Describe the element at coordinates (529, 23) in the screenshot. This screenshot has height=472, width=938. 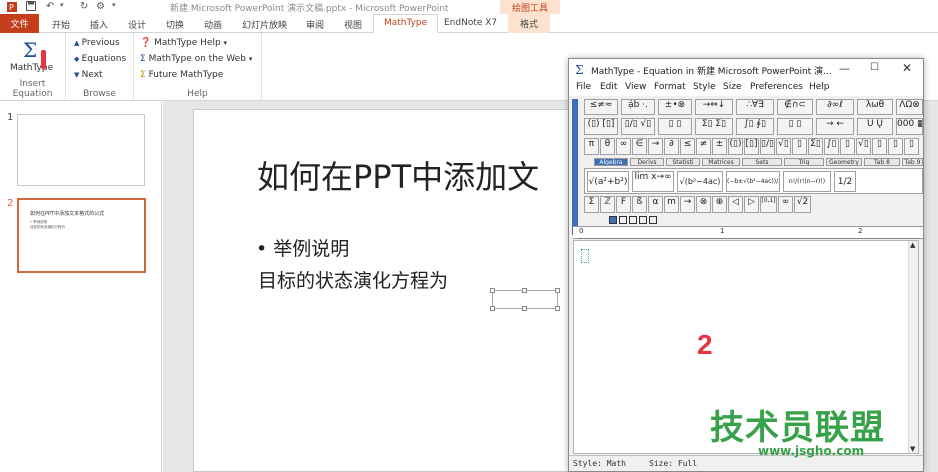
I see `tab-format: 格式` at that location.